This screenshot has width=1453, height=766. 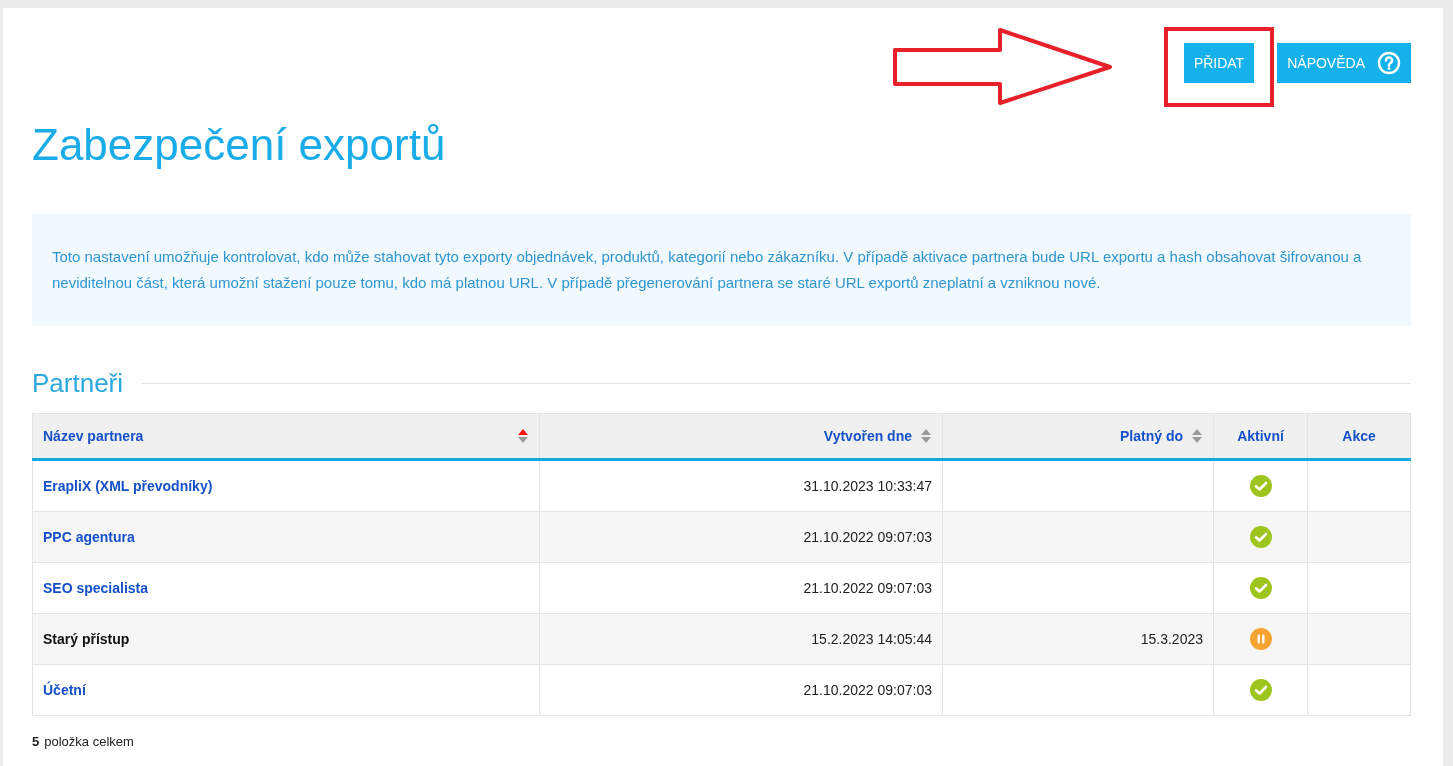 What do you see at coordinates (86, 639) in the screenshot?
I see `partner-name: Starý přístup` at bounding box center [86, 639].